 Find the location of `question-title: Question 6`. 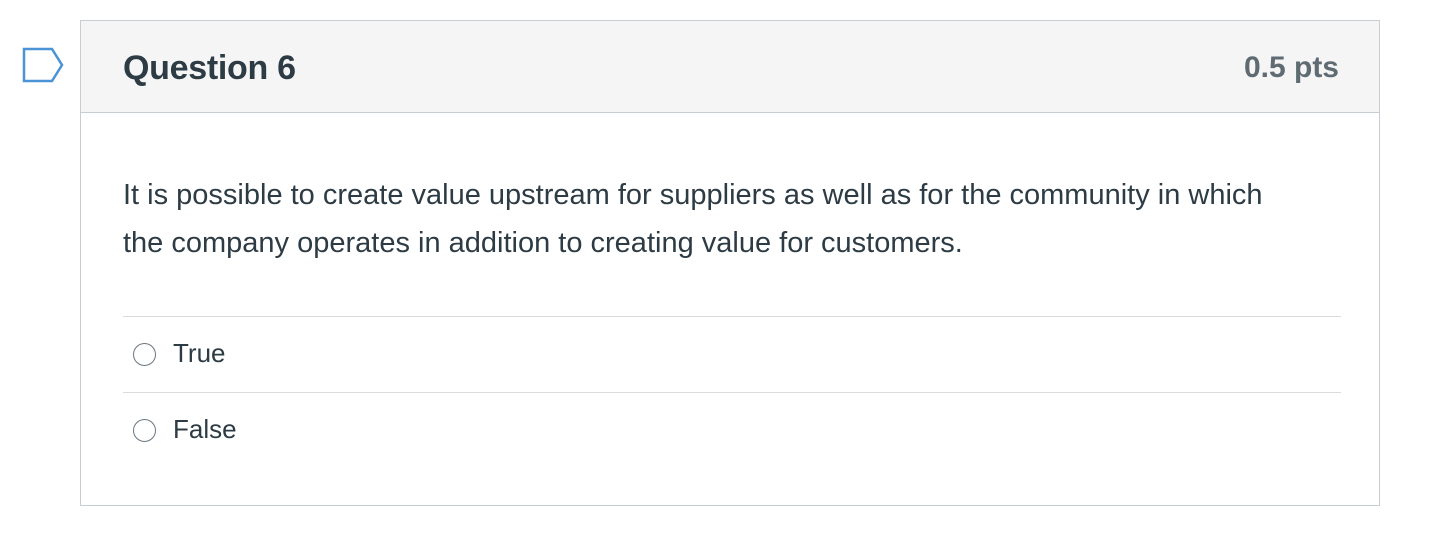

question-title: Question 6 is located at coordinates (209, 68).